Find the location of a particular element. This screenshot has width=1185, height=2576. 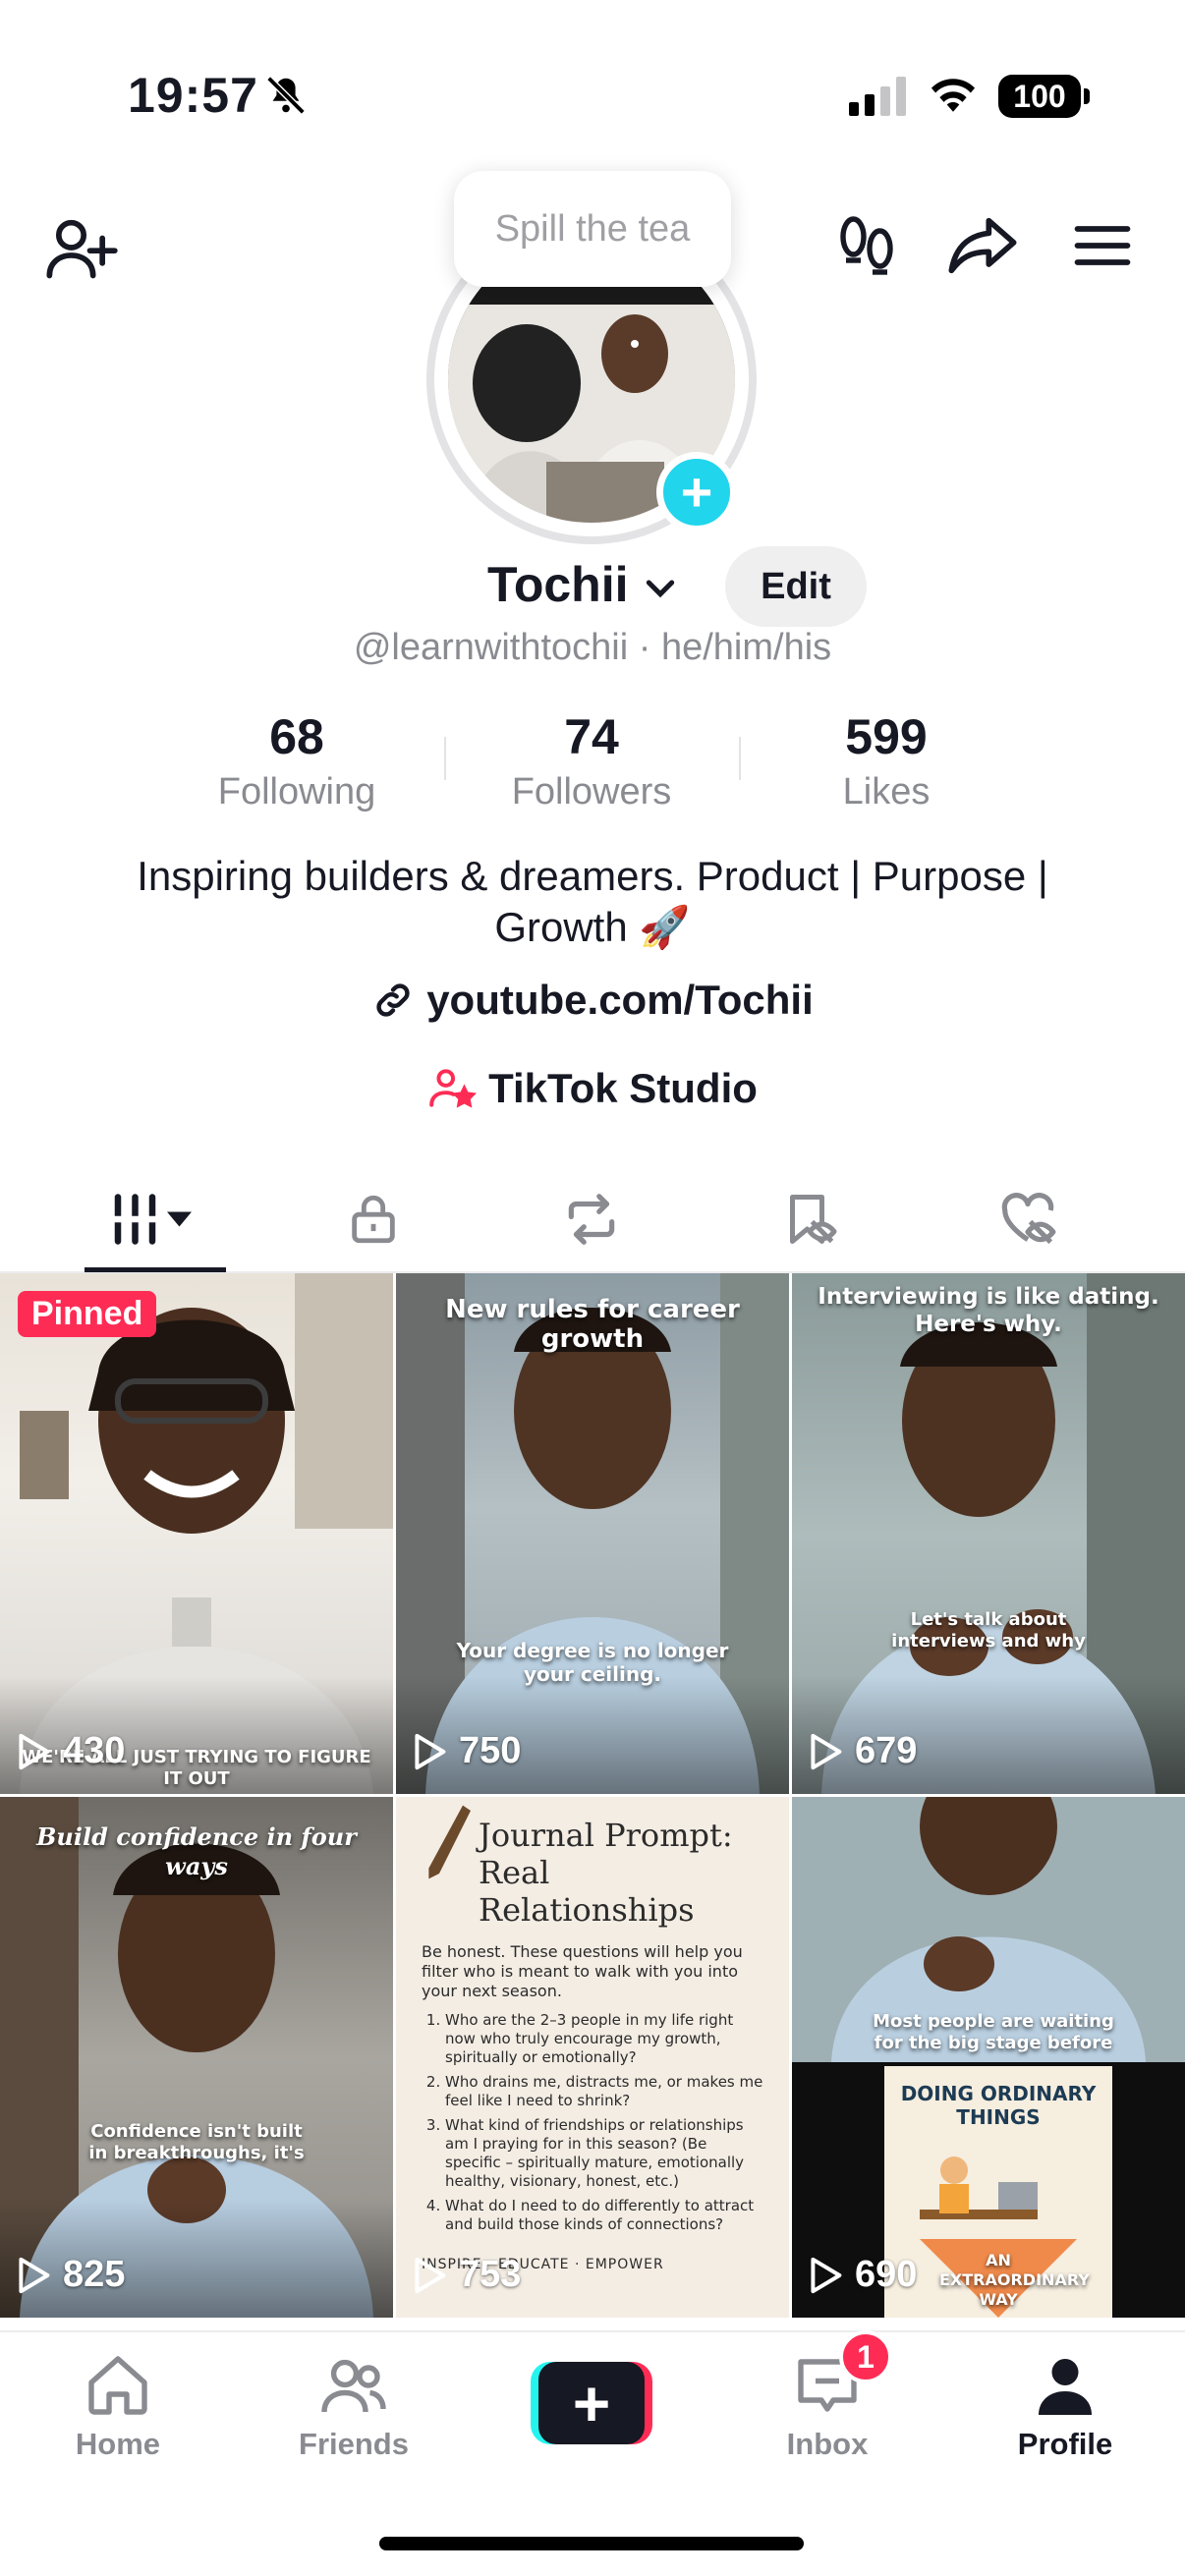

nav-home: Home is located at coordinates (118, 2409).